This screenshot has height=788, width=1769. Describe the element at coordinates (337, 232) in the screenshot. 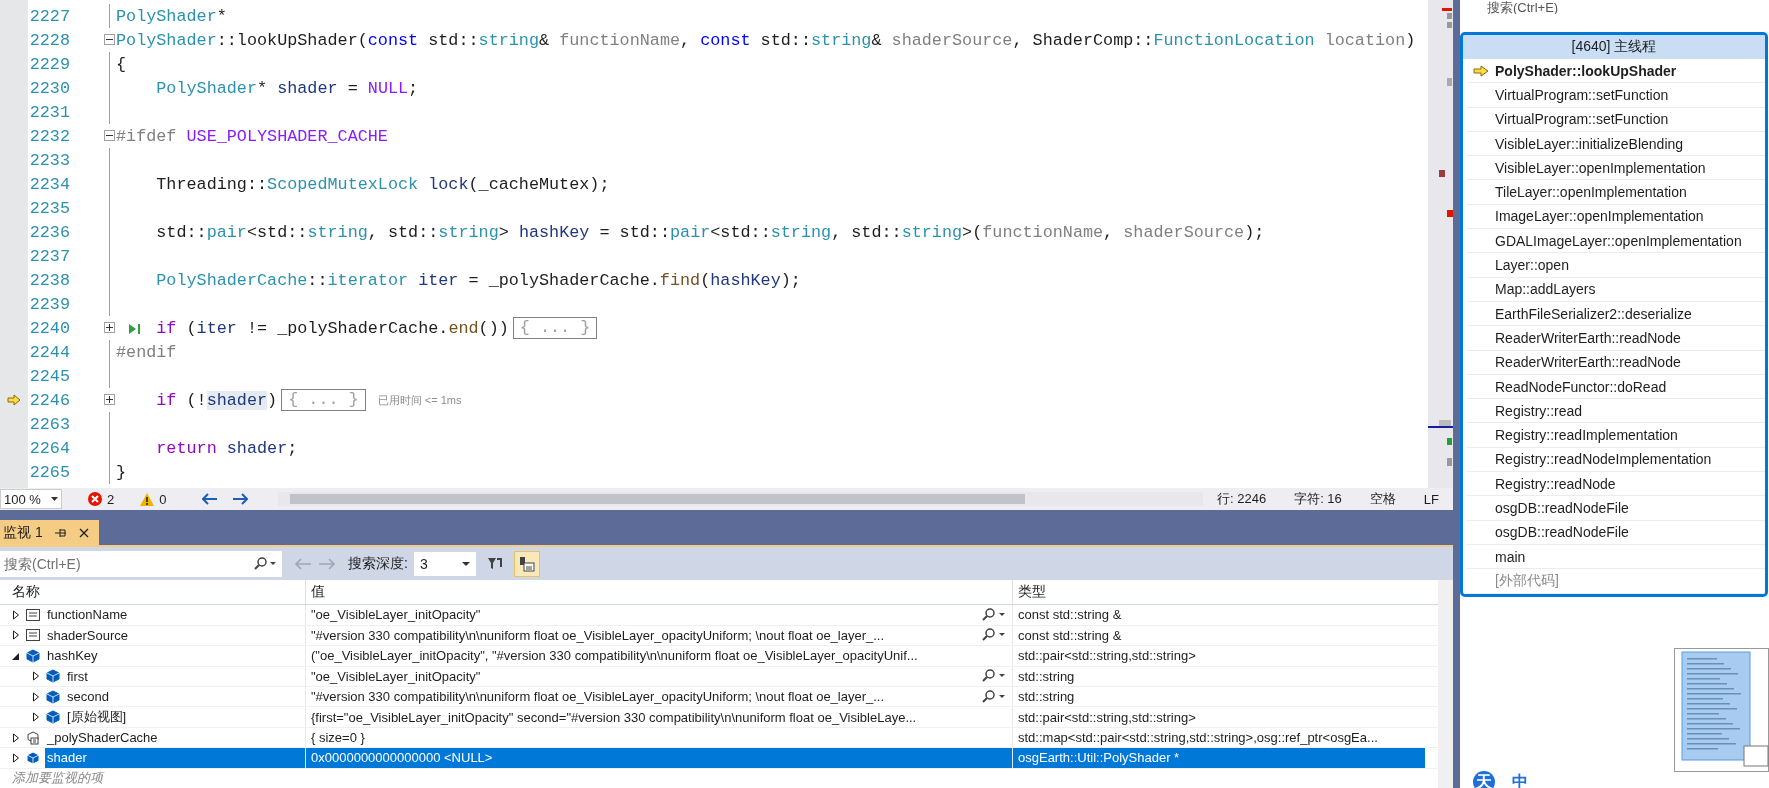

I see `code-token: string` at that location.